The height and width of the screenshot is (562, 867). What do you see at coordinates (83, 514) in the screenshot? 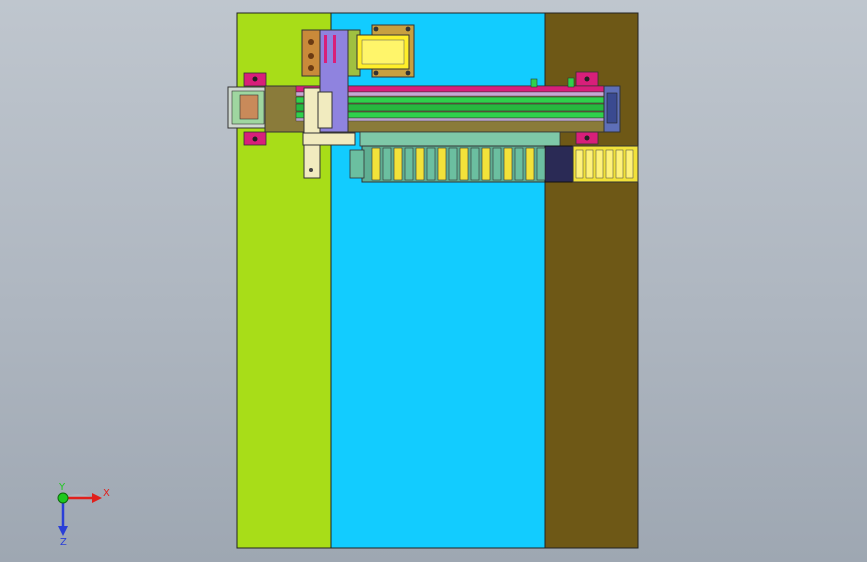
I see `view-orientation-triad: X Y Z` at bounding box center [83, 514].